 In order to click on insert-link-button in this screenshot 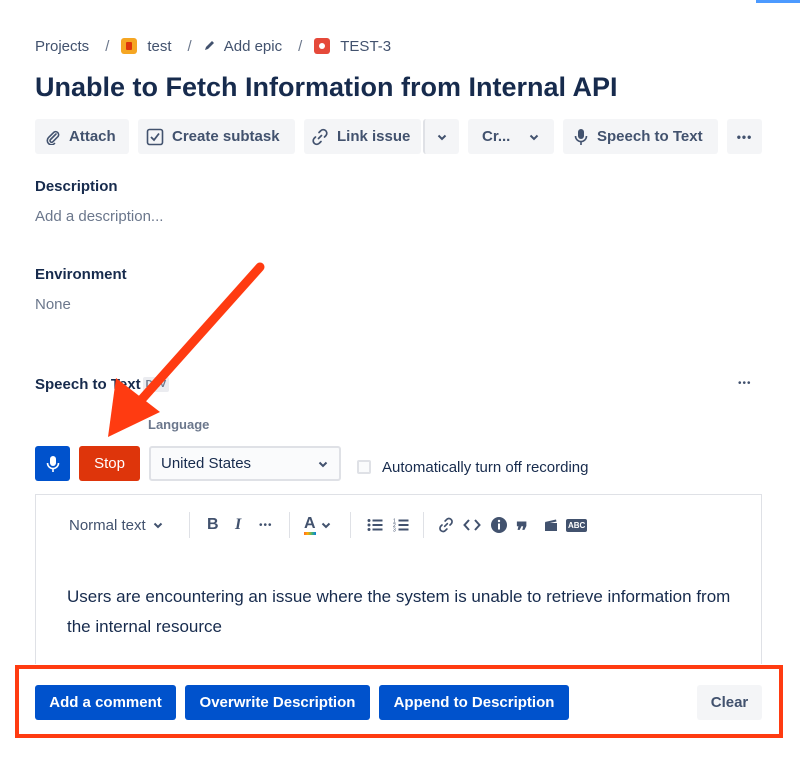, I will do `click(446, 525)`.